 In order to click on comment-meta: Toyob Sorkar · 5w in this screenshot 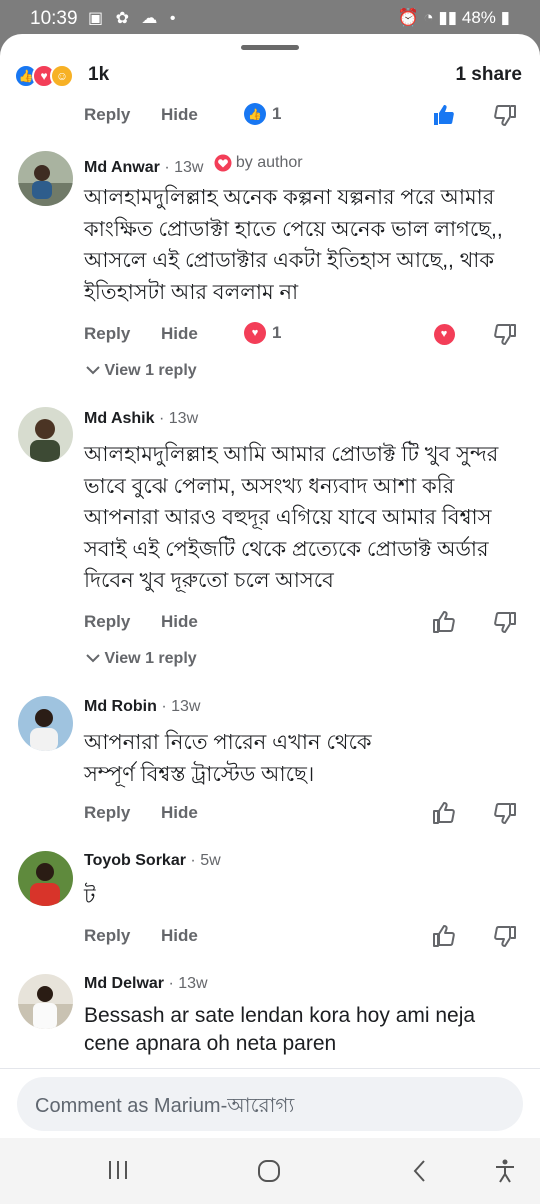, I will do `click(152, 860)`.